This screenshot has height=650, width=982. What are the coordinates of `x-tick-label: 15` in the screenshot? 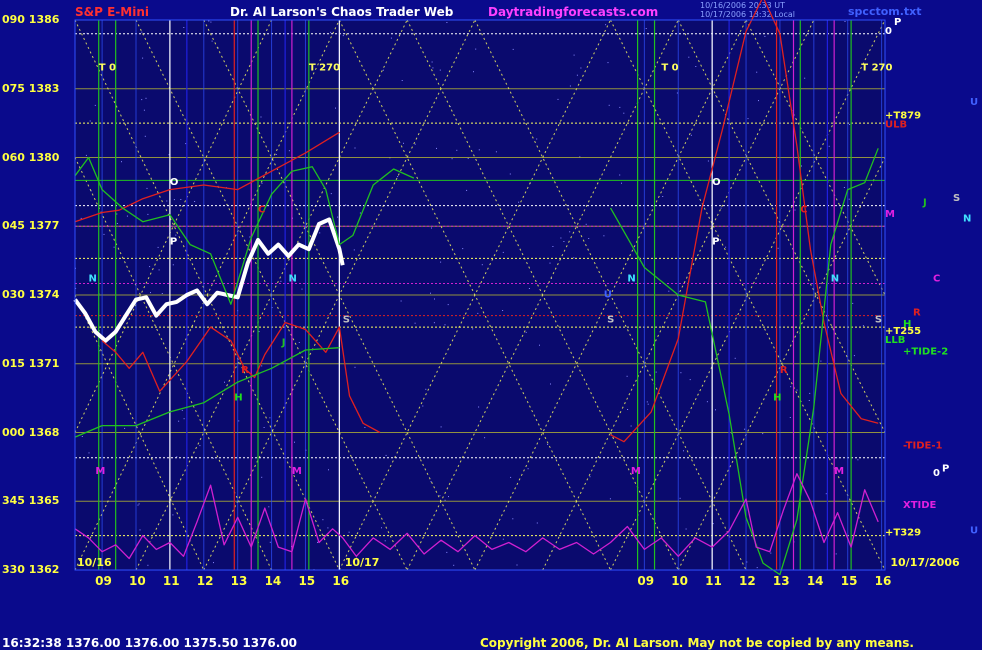 It's located at (307, 581).